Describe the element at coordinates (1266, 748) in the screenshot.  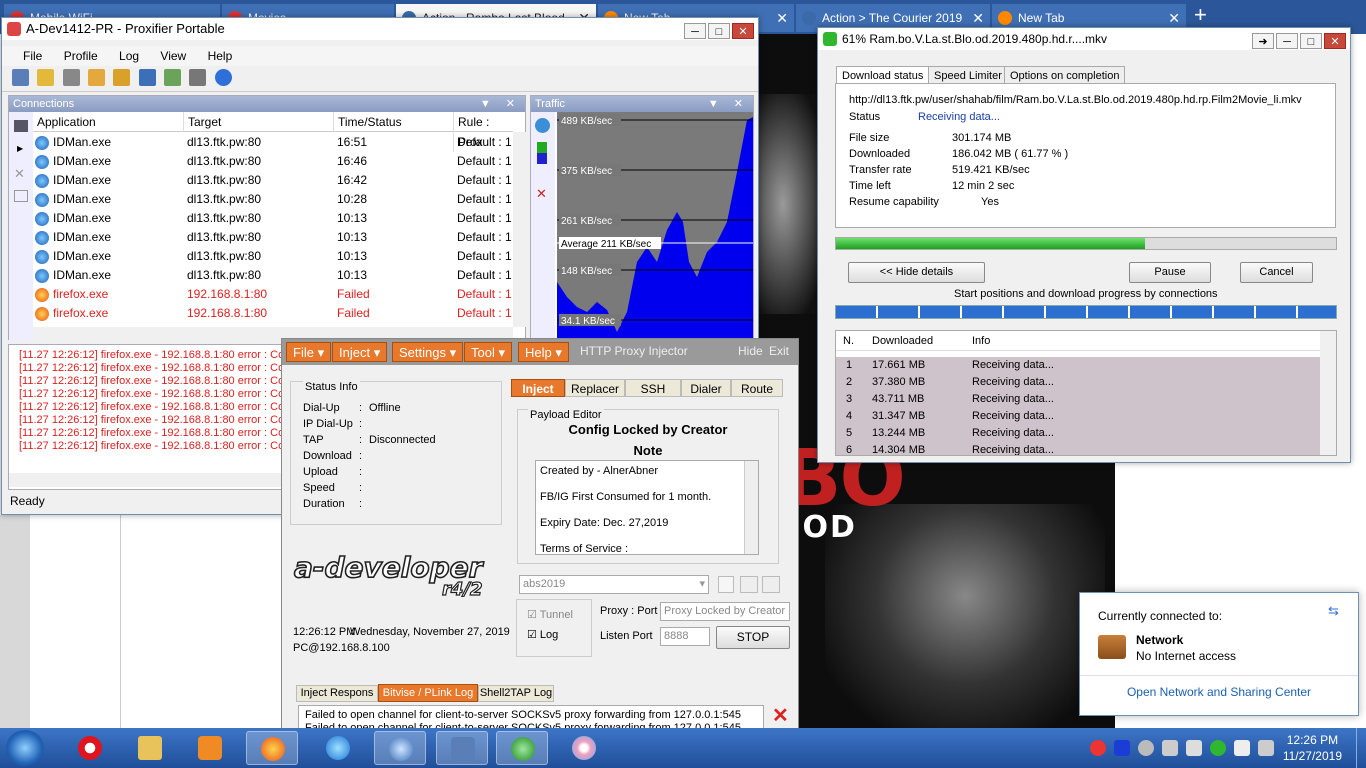
I see `tray-battery-icon` at that location.